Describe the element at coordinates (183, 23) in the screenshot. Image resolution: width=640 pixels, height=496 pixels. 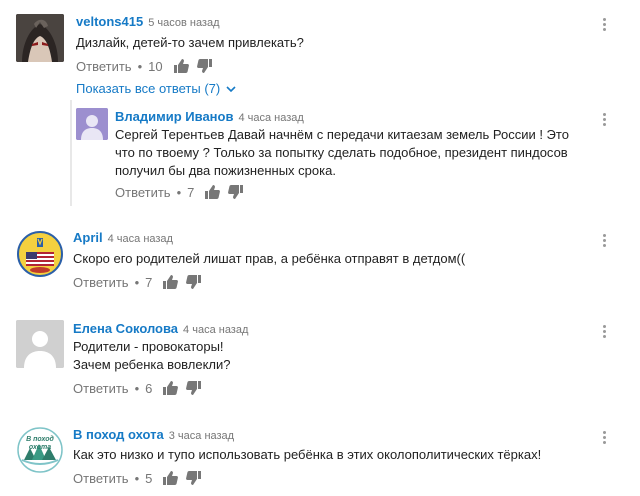
I see `comment-time: 5 часов назад` at that location.